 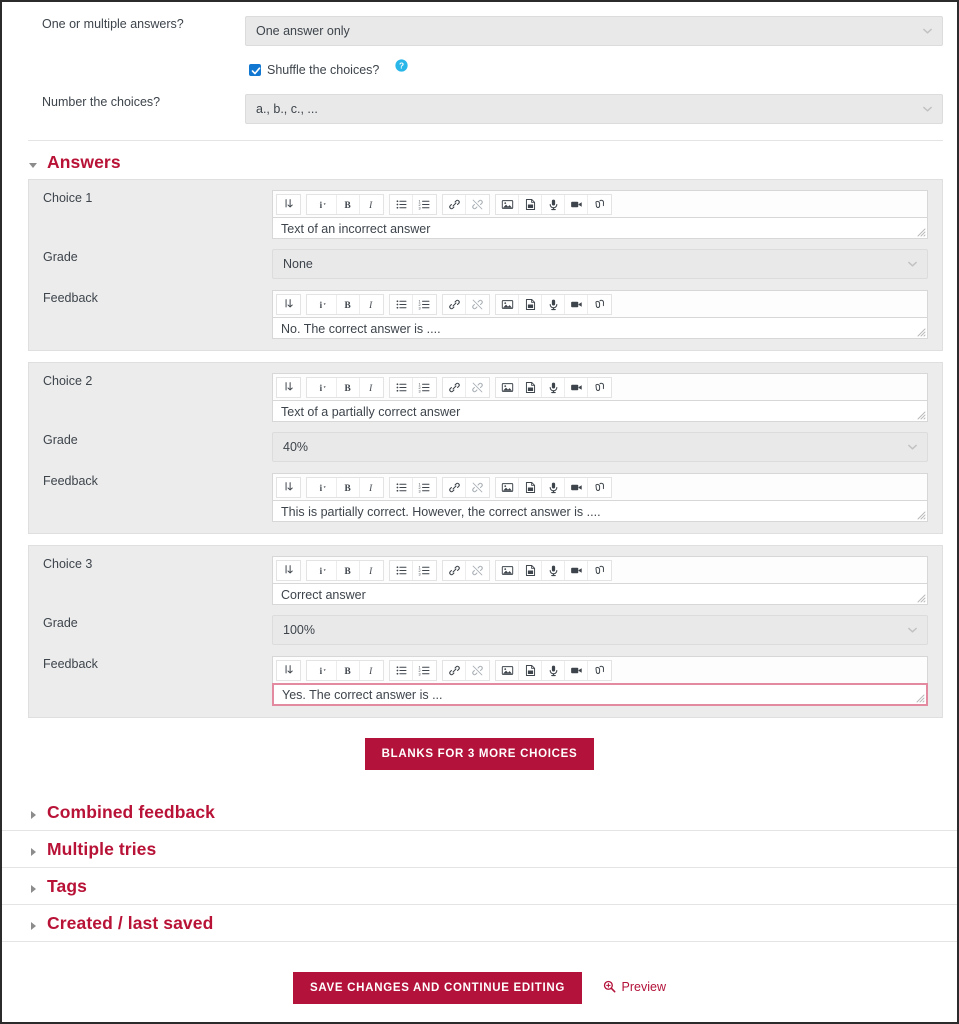 I want to click on grade-select: None, so click(x=600, y=264).